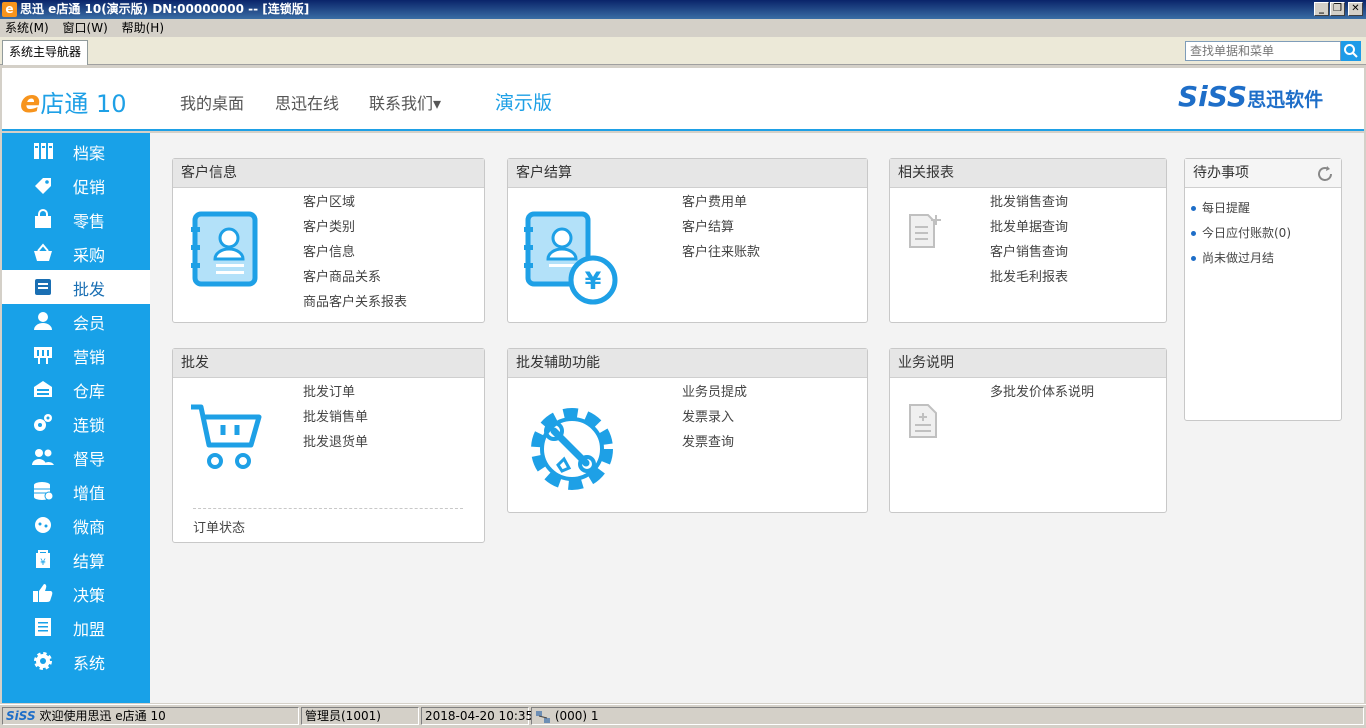 This screenshot has height=728, width=1366. What do you see at coordinates (1042, 392) in the screenshot?
I see `link-multi-price-system: 多批发价体系说明` at bounding box center [1042, 392].